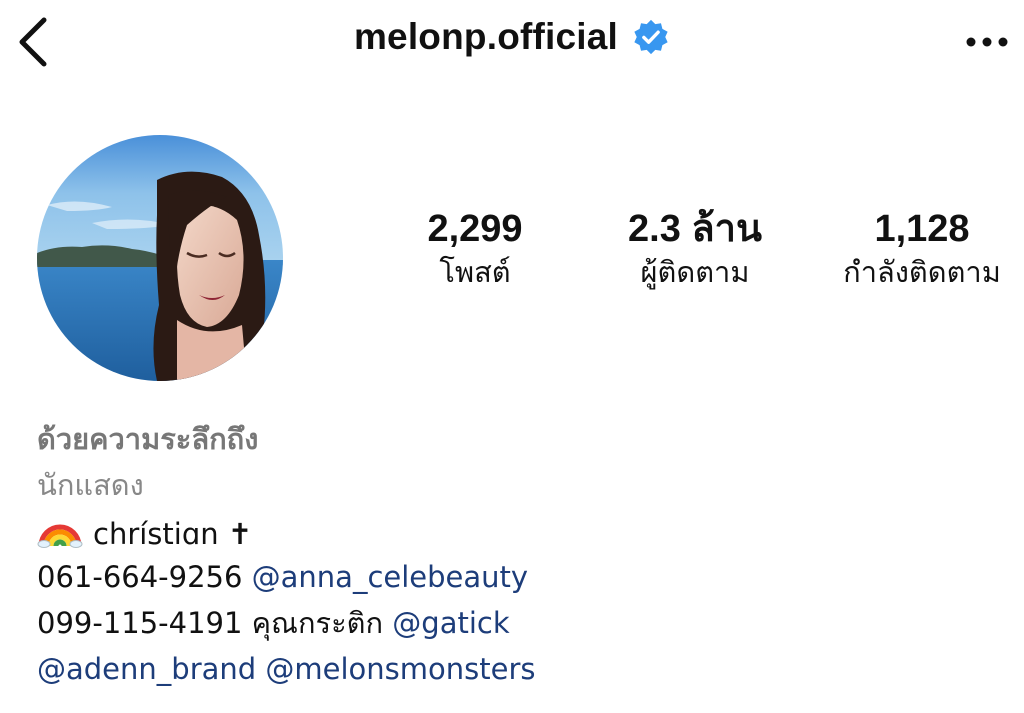 Image resolution: width=1024 pixels, height=713 pixels. I want to click on followers-count: 2.3 ล้าน, so click(695, 229).